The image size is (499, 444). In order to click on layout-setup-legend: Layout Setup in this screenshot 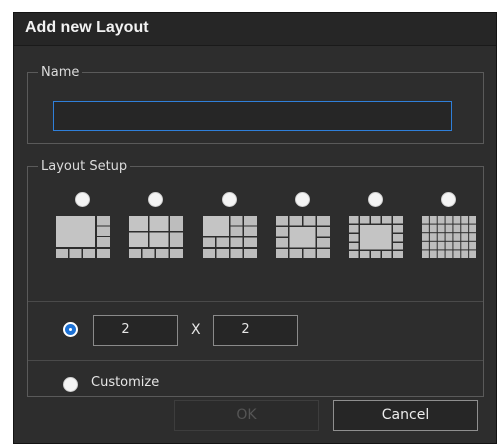, I will do `click(84, 166)`.